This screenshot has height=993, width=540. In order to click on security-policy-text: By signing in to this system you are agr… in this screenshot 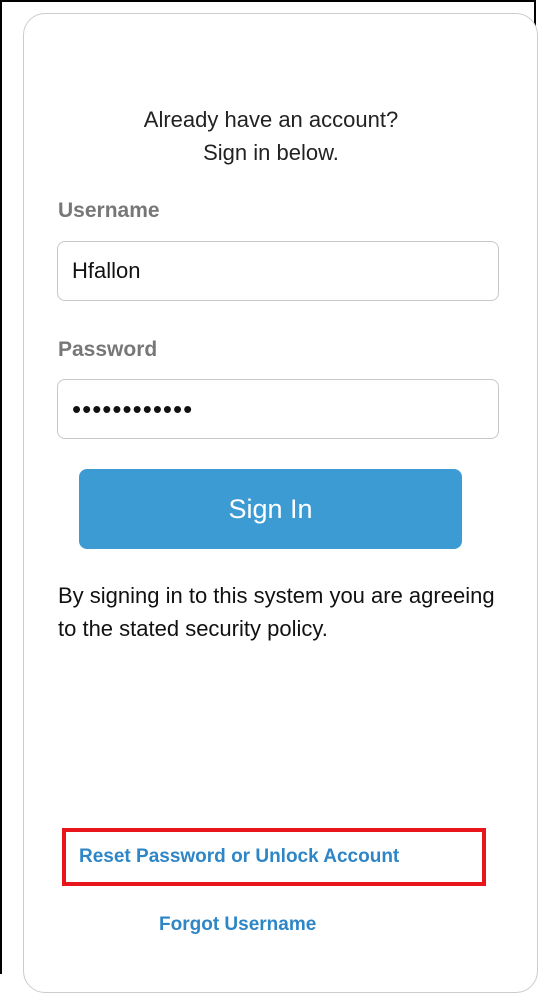, I will do `click(276, 612)`.